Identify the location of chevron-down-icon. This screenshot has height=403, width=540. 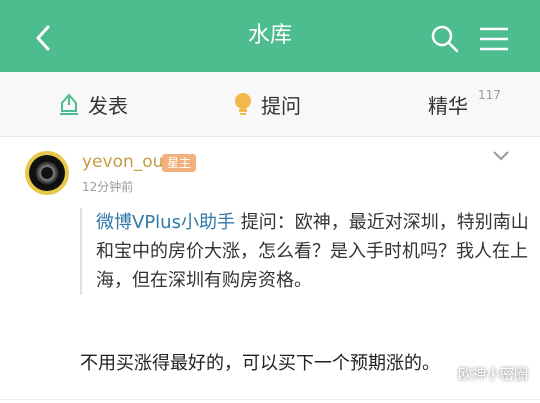
(501, 156).